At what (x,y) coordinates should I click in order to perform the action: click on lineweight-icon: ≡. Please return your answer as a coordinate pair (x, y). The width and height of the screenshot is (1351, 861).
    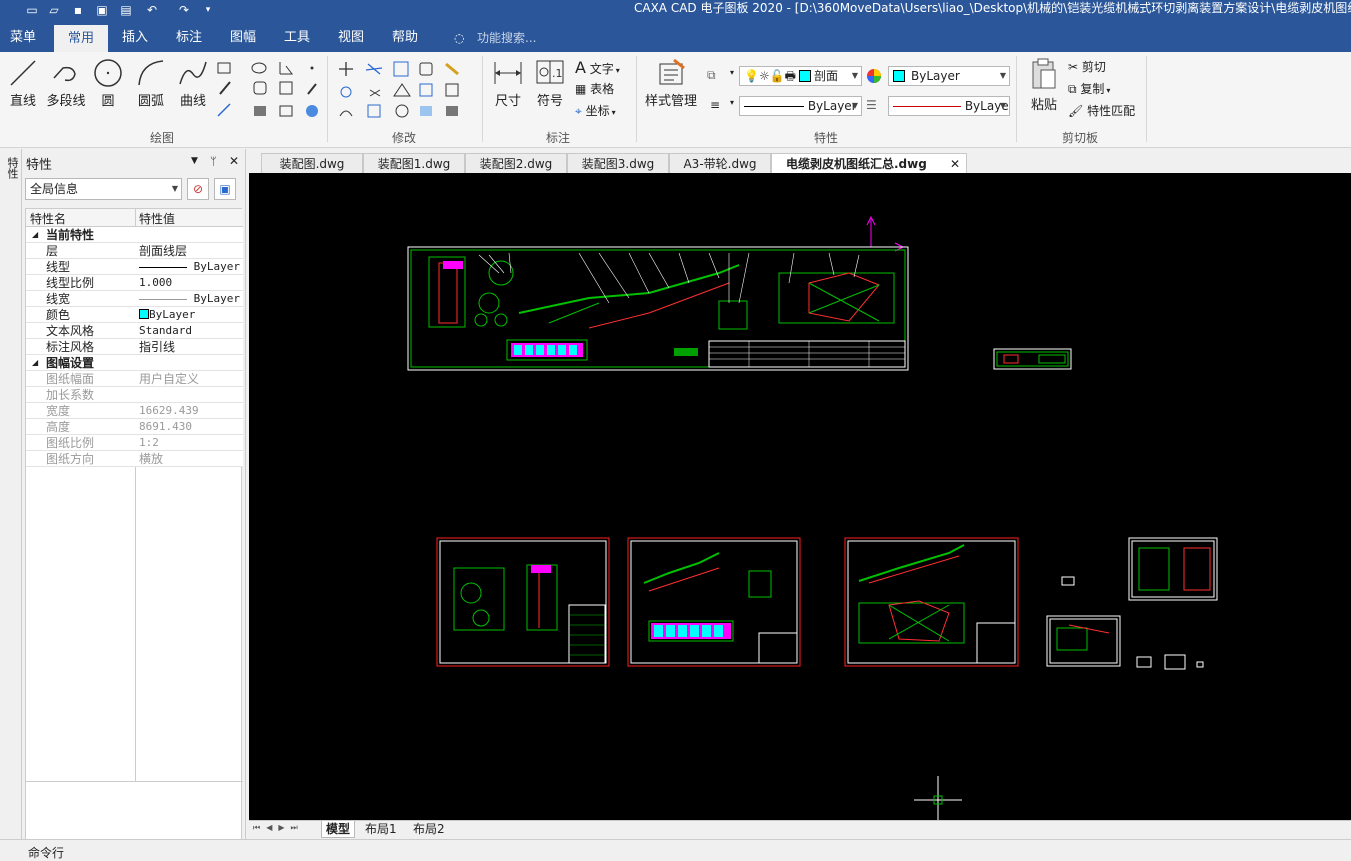
    Looking at the image, I should click on (718, 106).